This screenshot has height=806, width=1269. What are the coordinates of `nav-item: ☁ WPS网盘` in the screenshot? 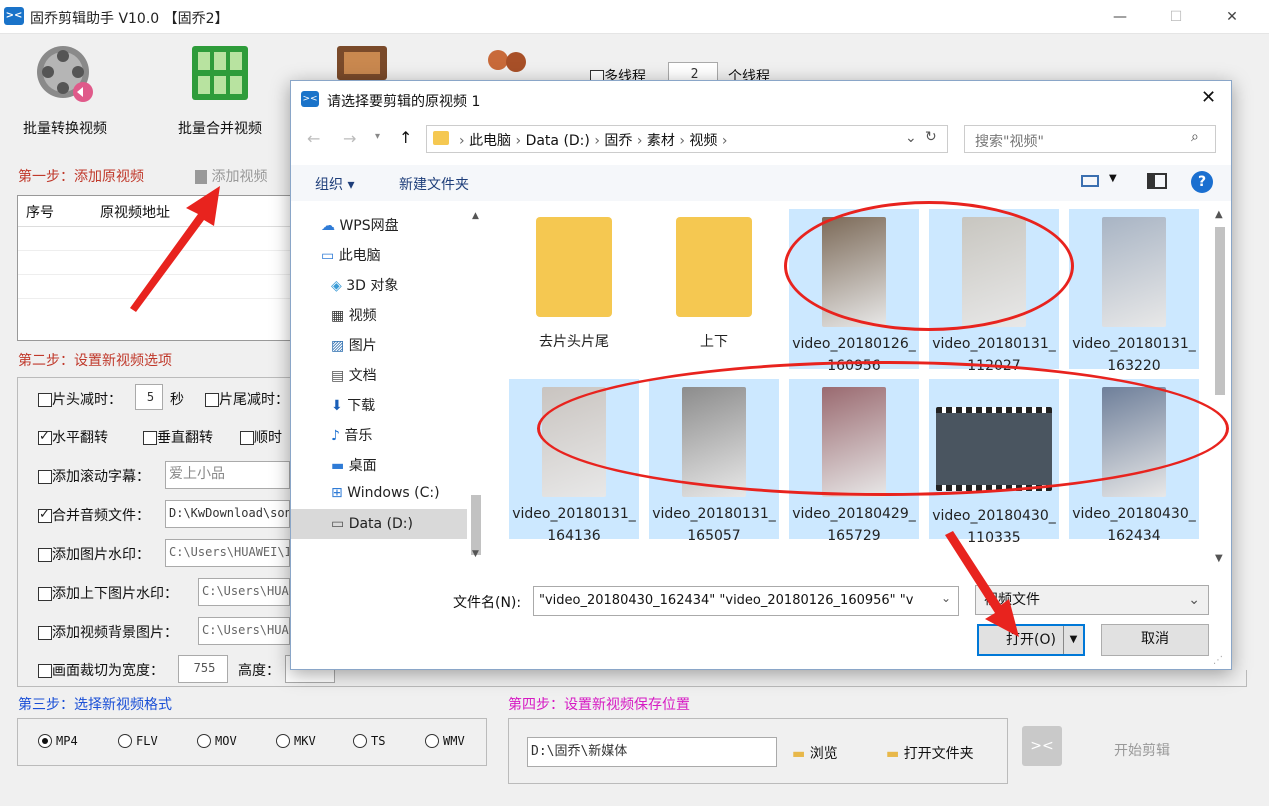 It's located at (360, 225).